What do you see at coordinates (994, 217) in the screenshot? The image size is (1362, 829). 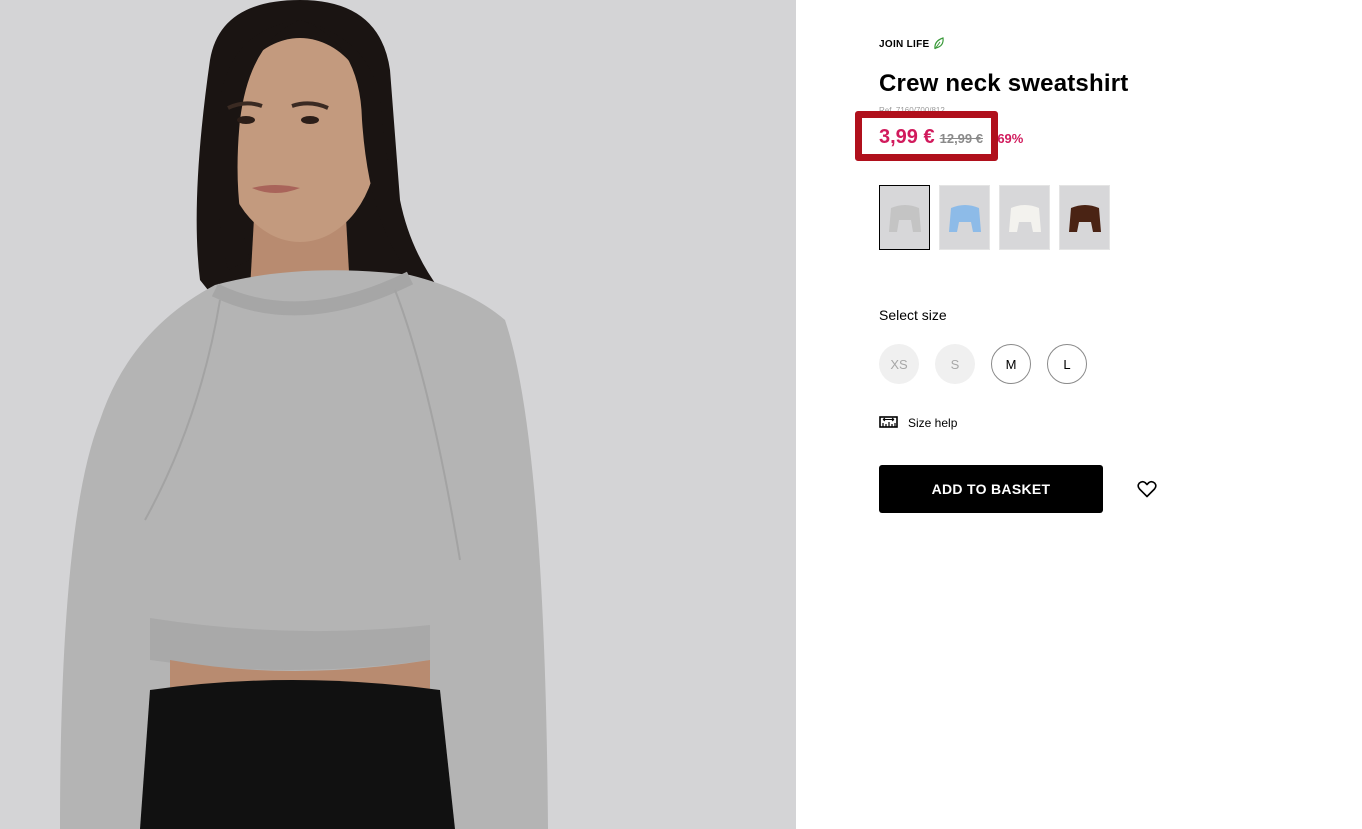 I see `color-swatches` at bounding box center [994, 217].